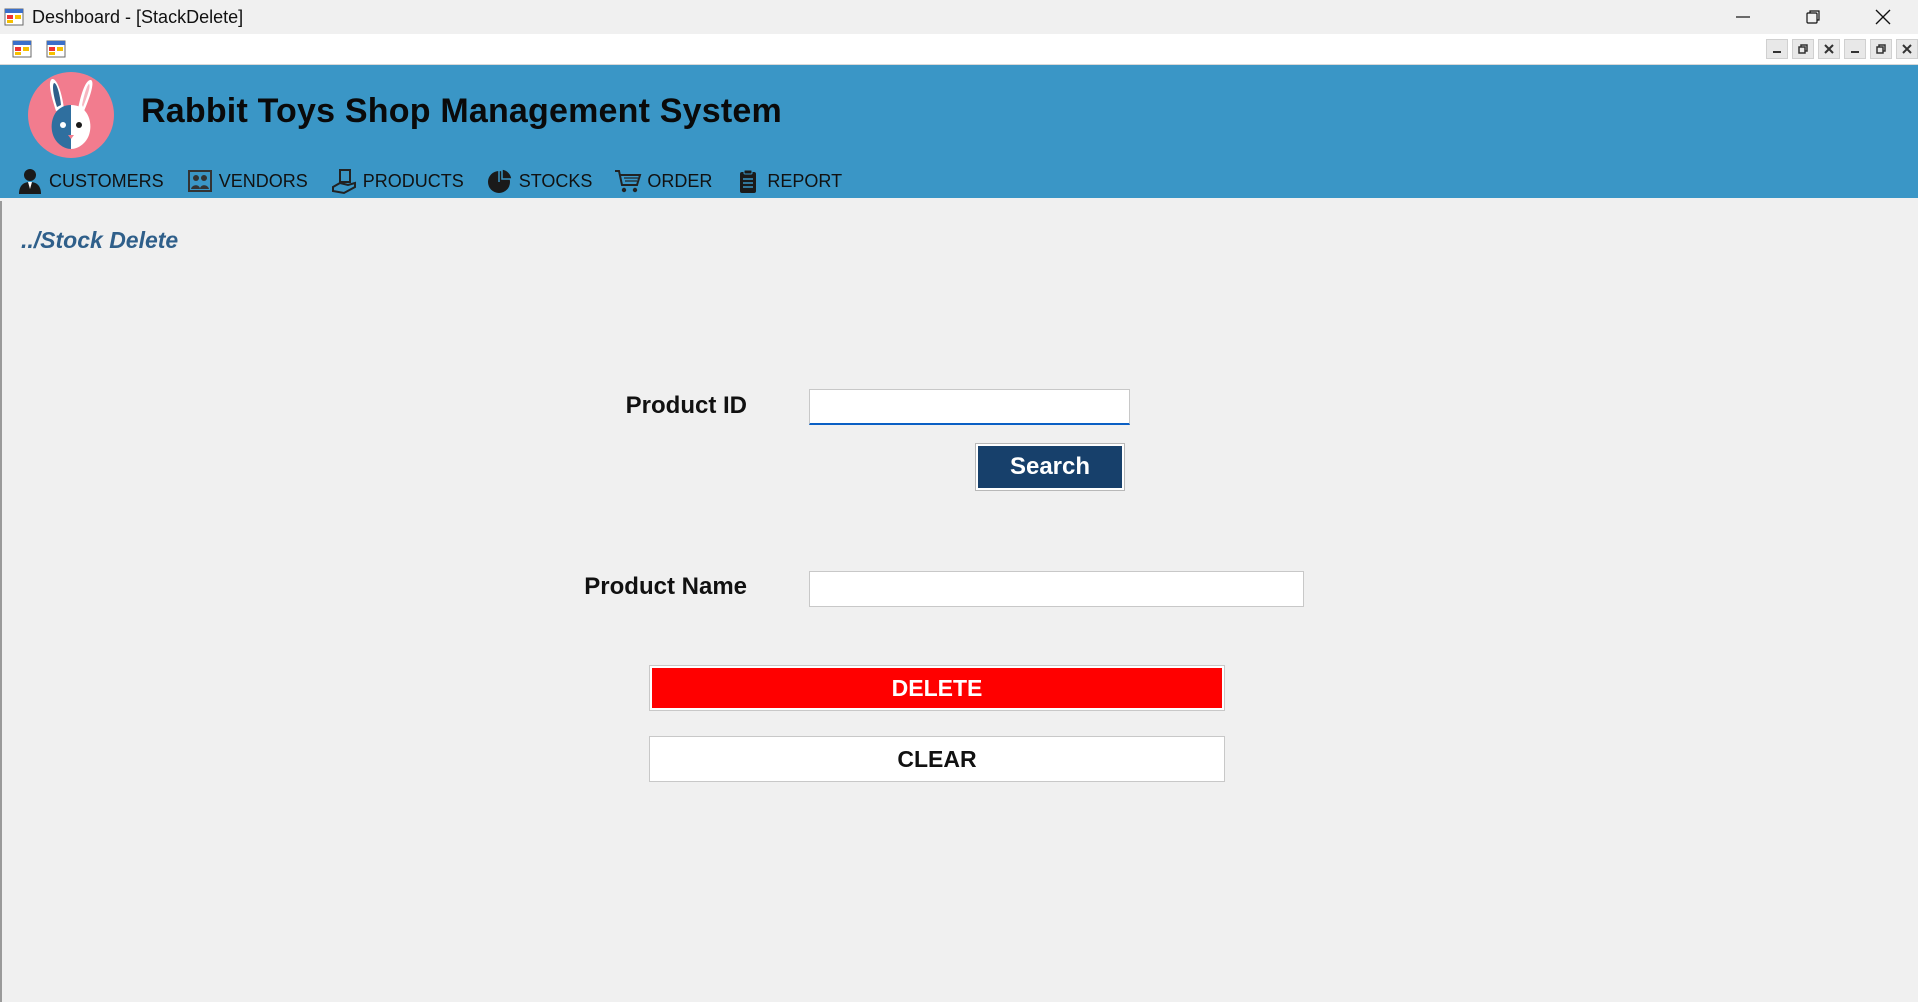 The width and height of the screenshot is (1918, 1002). I want to click on nav-stocks: STOCKS, so click(539, 181).